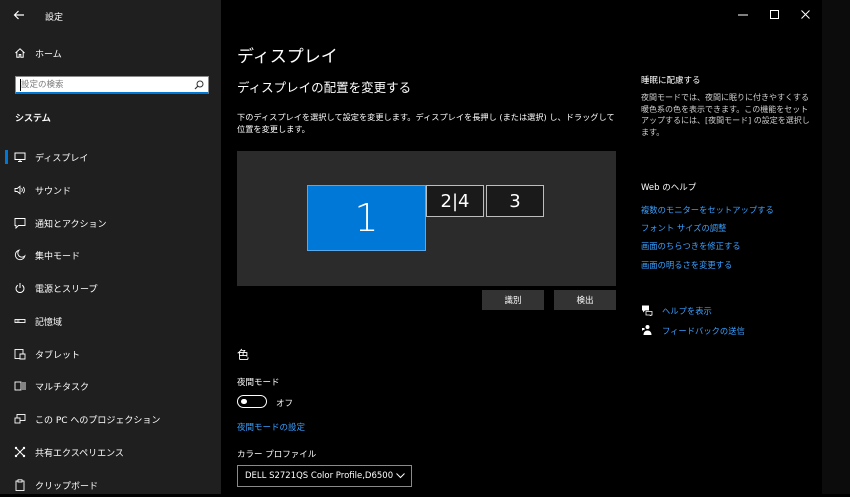 This screenshot has height=497, width=850. Describe the element at coordinates (54, 18) in the screenshot. I see `app-title: 設定` at that location.